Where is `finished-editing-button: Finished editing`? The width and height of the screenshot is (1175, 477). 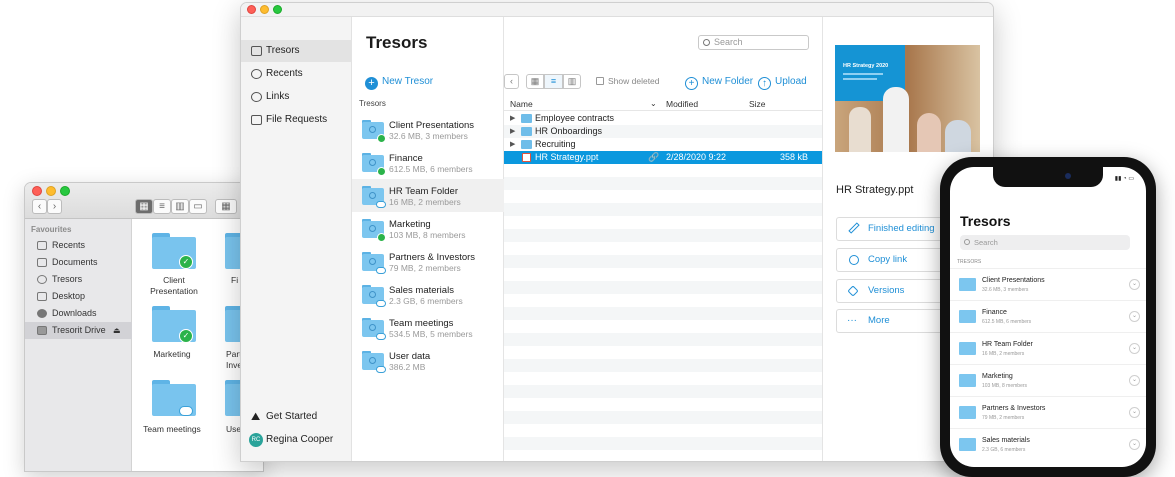
finished-editing-button: Finished editing is located at coordinates (891, 229).